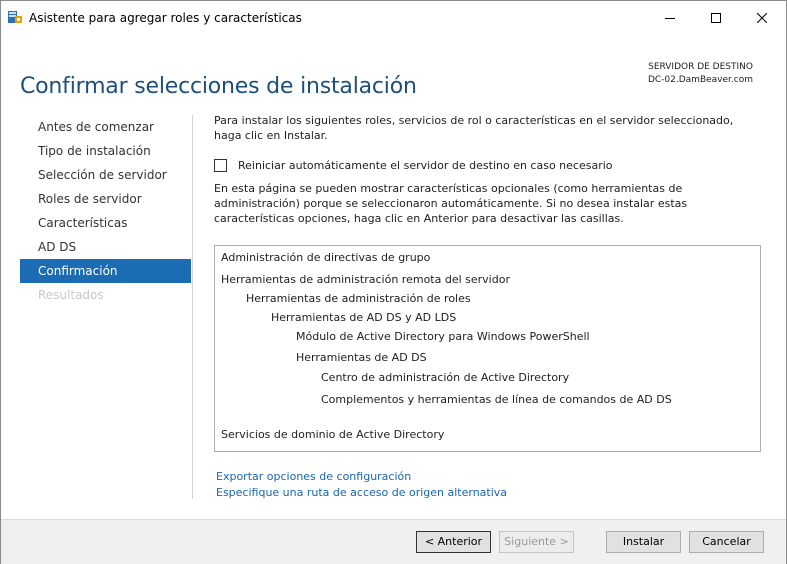 This screenshot has height=564, width=787. I want to click on nav-item-seleccion-de-servidor: Selección de servidor, so click(105, 175).